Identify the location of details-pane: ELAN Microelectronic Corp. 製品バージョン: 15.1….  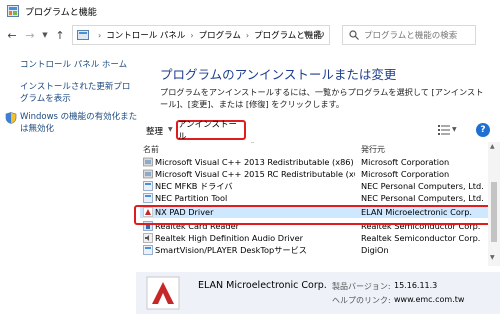
(318, 293).